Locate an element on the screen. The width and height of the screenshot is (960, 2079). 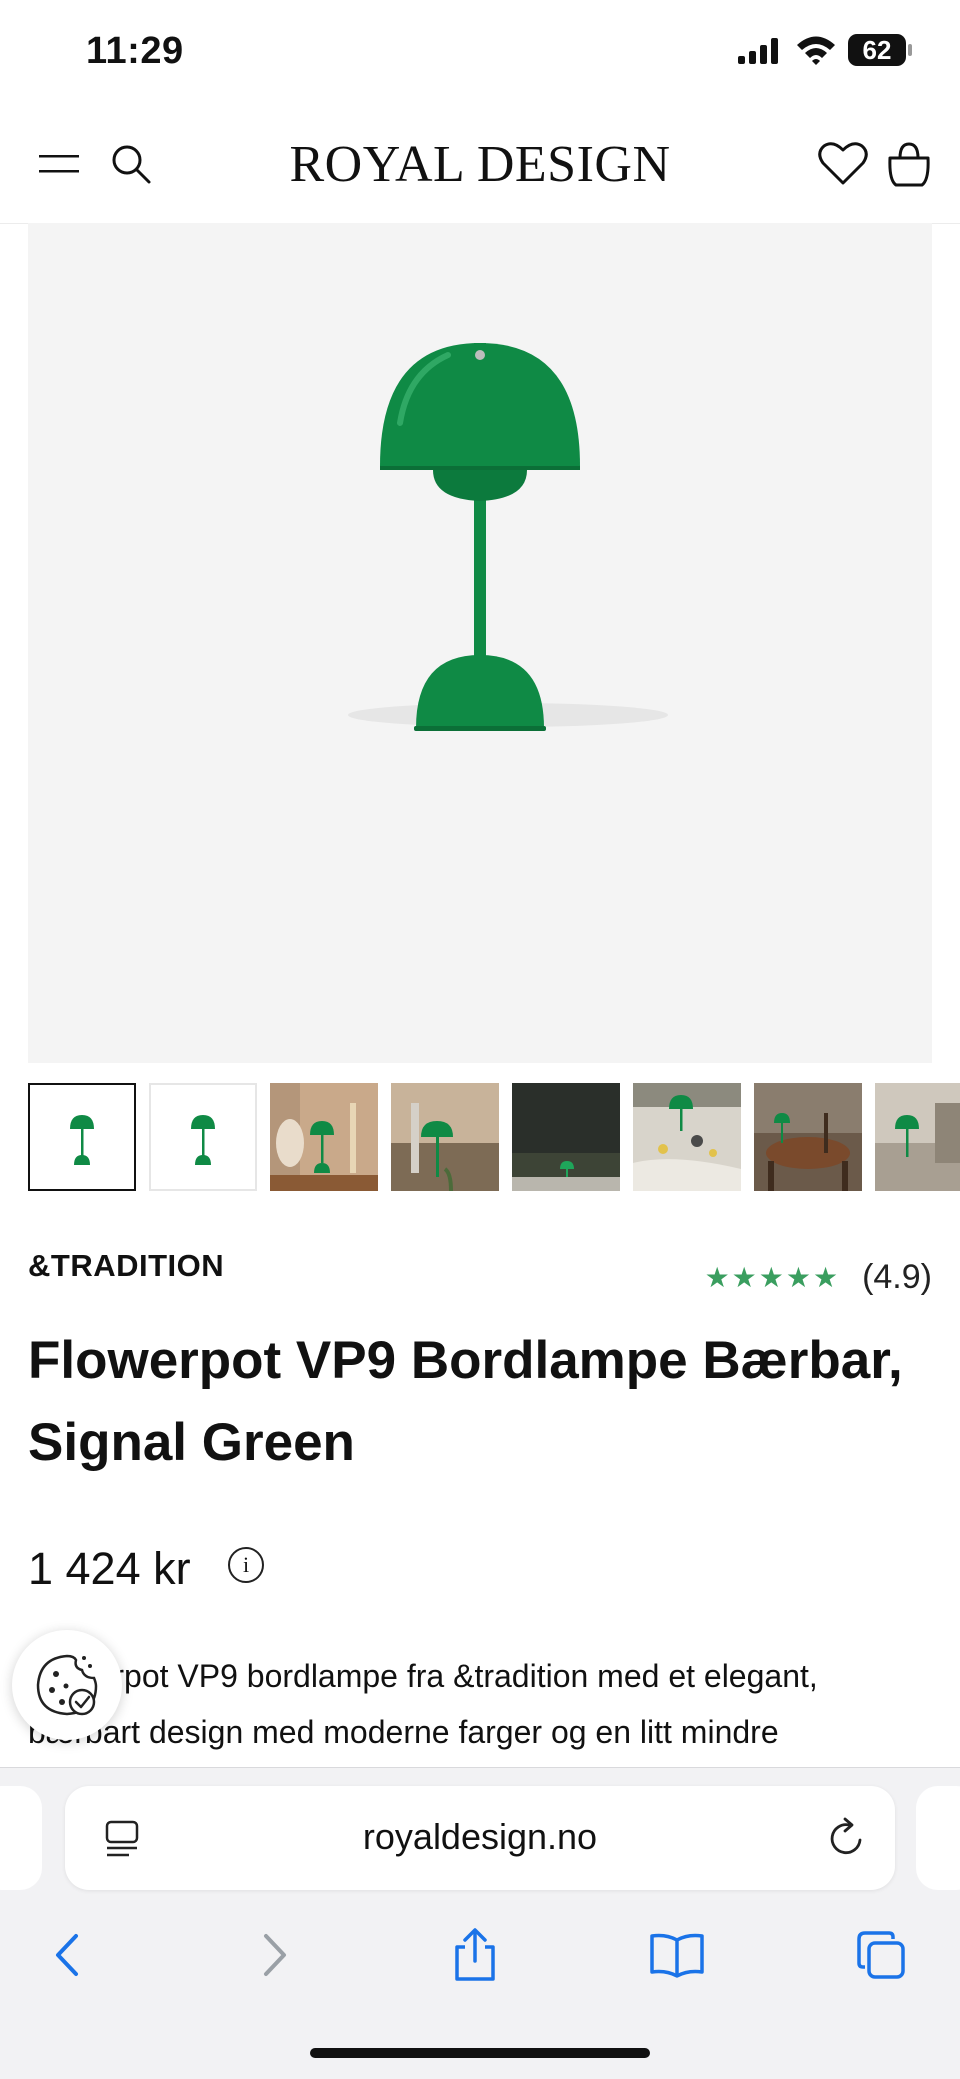
thumbnail-night-photo is located at coordinates (566, 1137).